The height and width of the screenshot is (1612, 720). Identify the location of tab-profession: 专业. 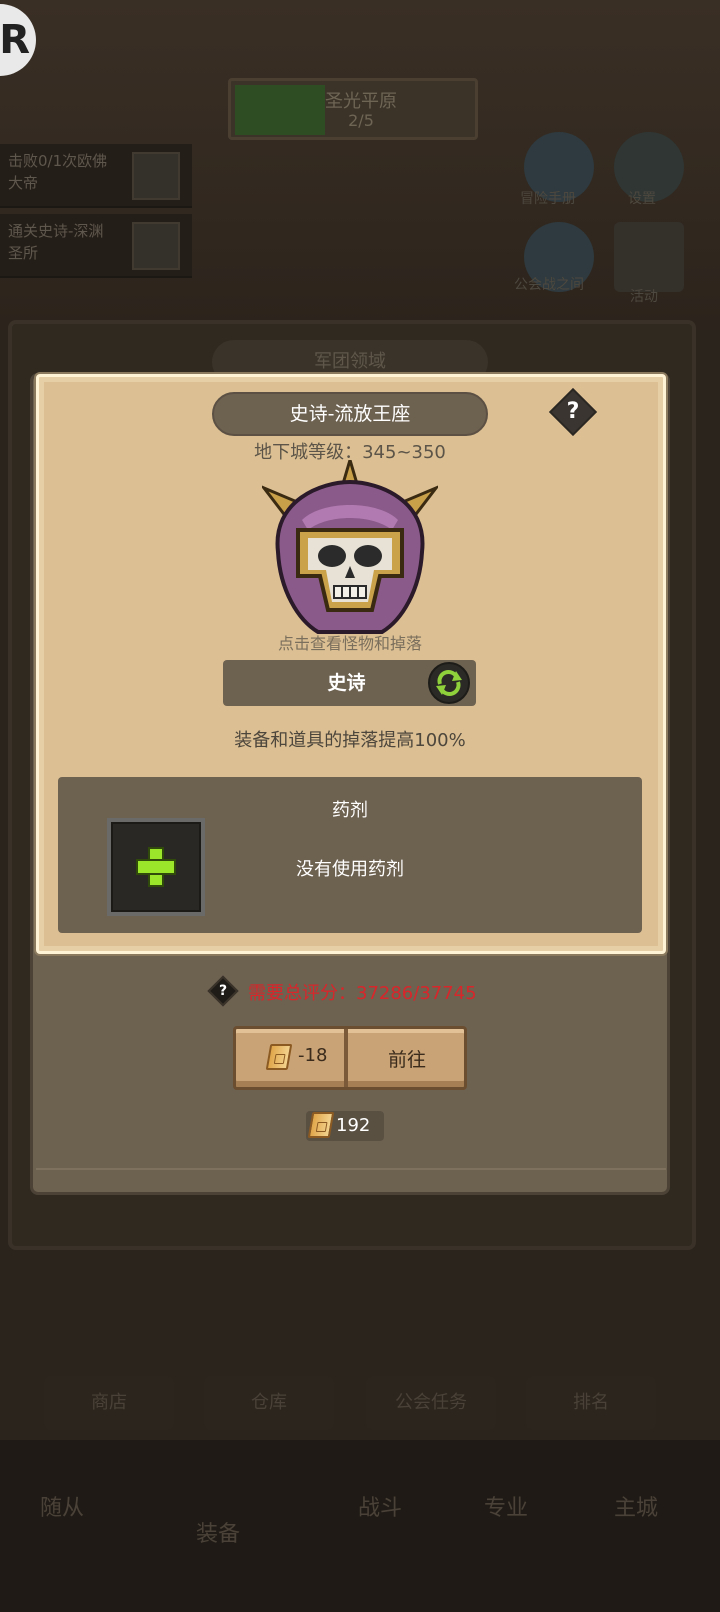
(506, 1508).